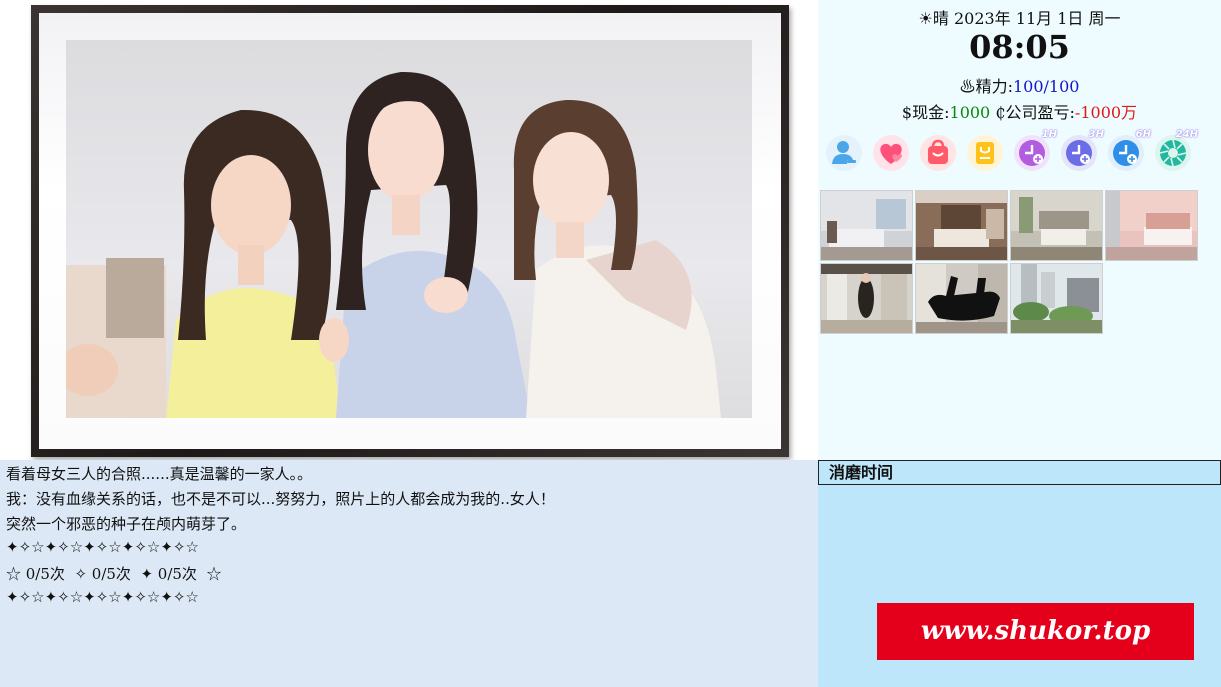  I want to click on heart-icon, so click(891, 153).